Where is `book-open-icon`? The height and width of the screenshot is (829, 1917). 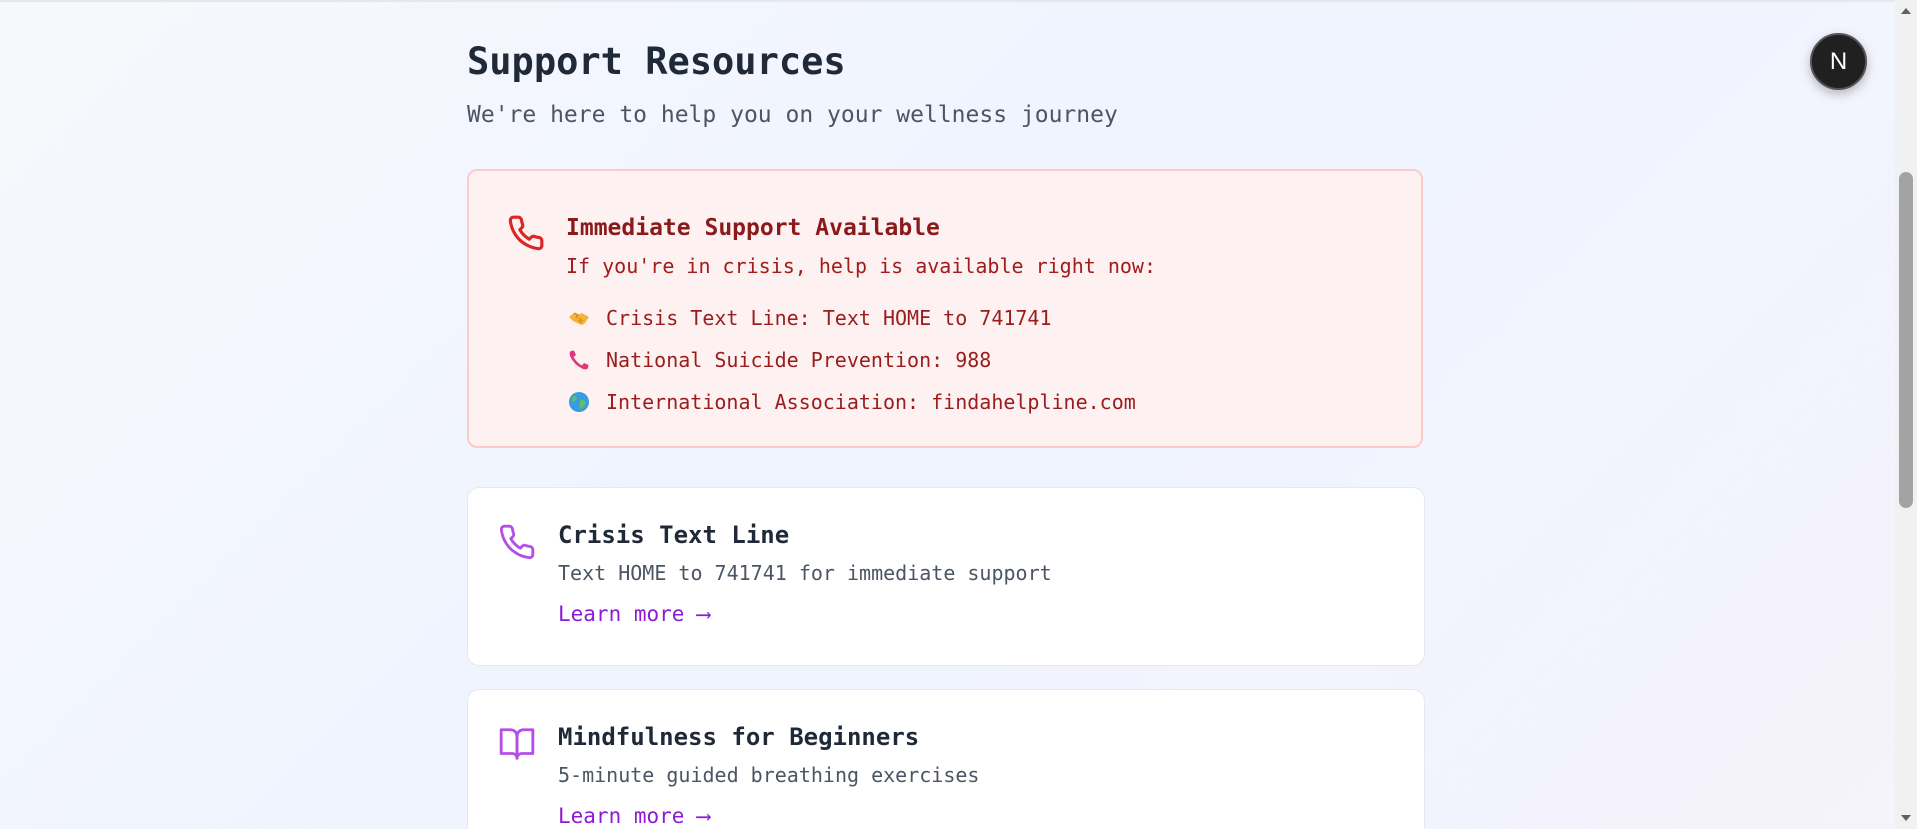 book-open-icon is located at coordinates (517, 744).